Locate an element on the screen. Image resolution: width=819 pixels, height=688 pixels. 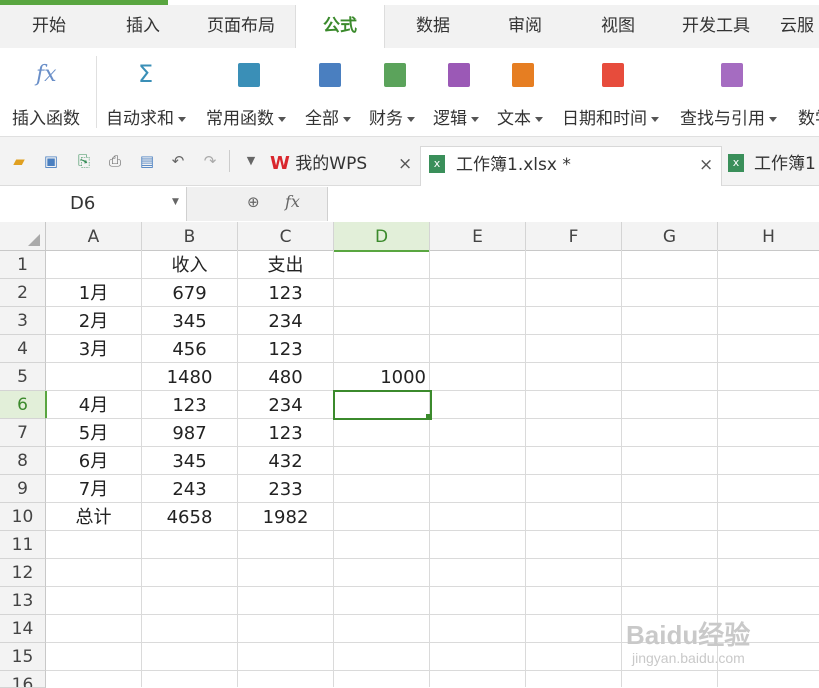
cell-b6: 123 is located at coordinates (189, 405).